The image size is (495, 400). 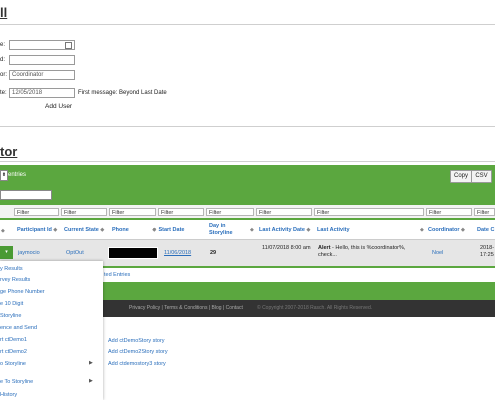 What do you see at coordinates (4, 75) in the screenshot?
I see `field-label-coordinator: or:` at bounding box center [4, 75].